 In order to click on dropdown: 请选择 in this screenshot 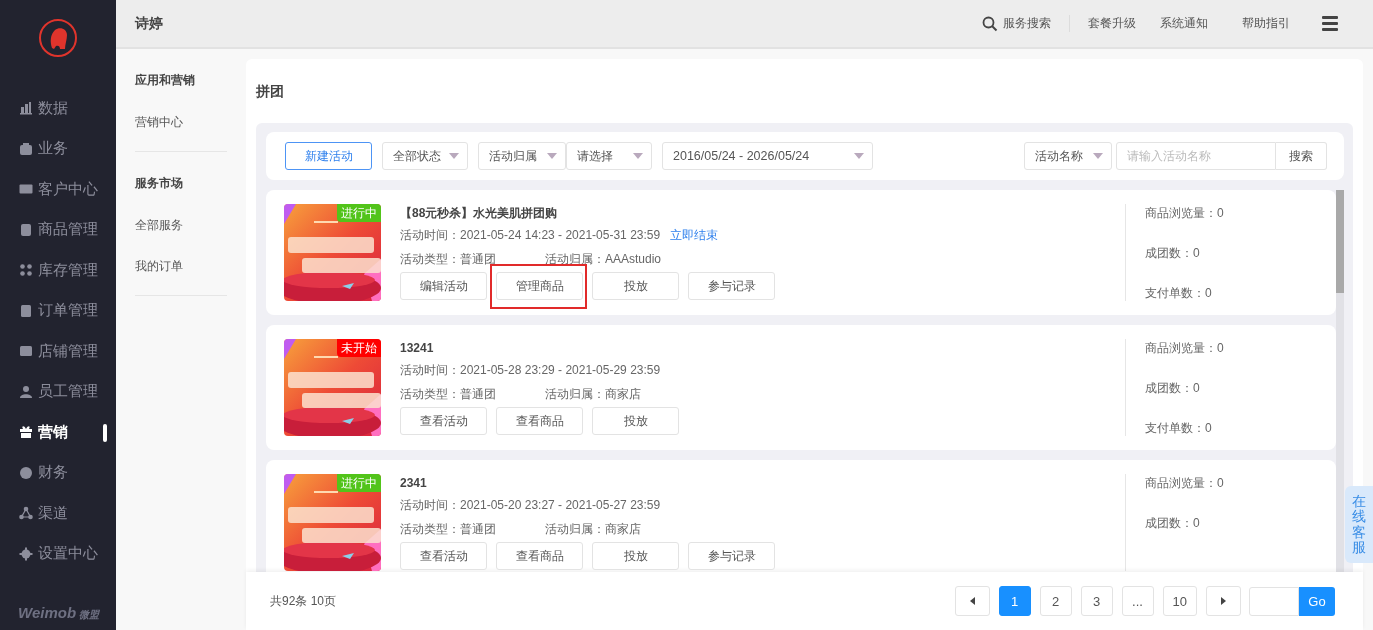, I will do `click(609, 156)`.